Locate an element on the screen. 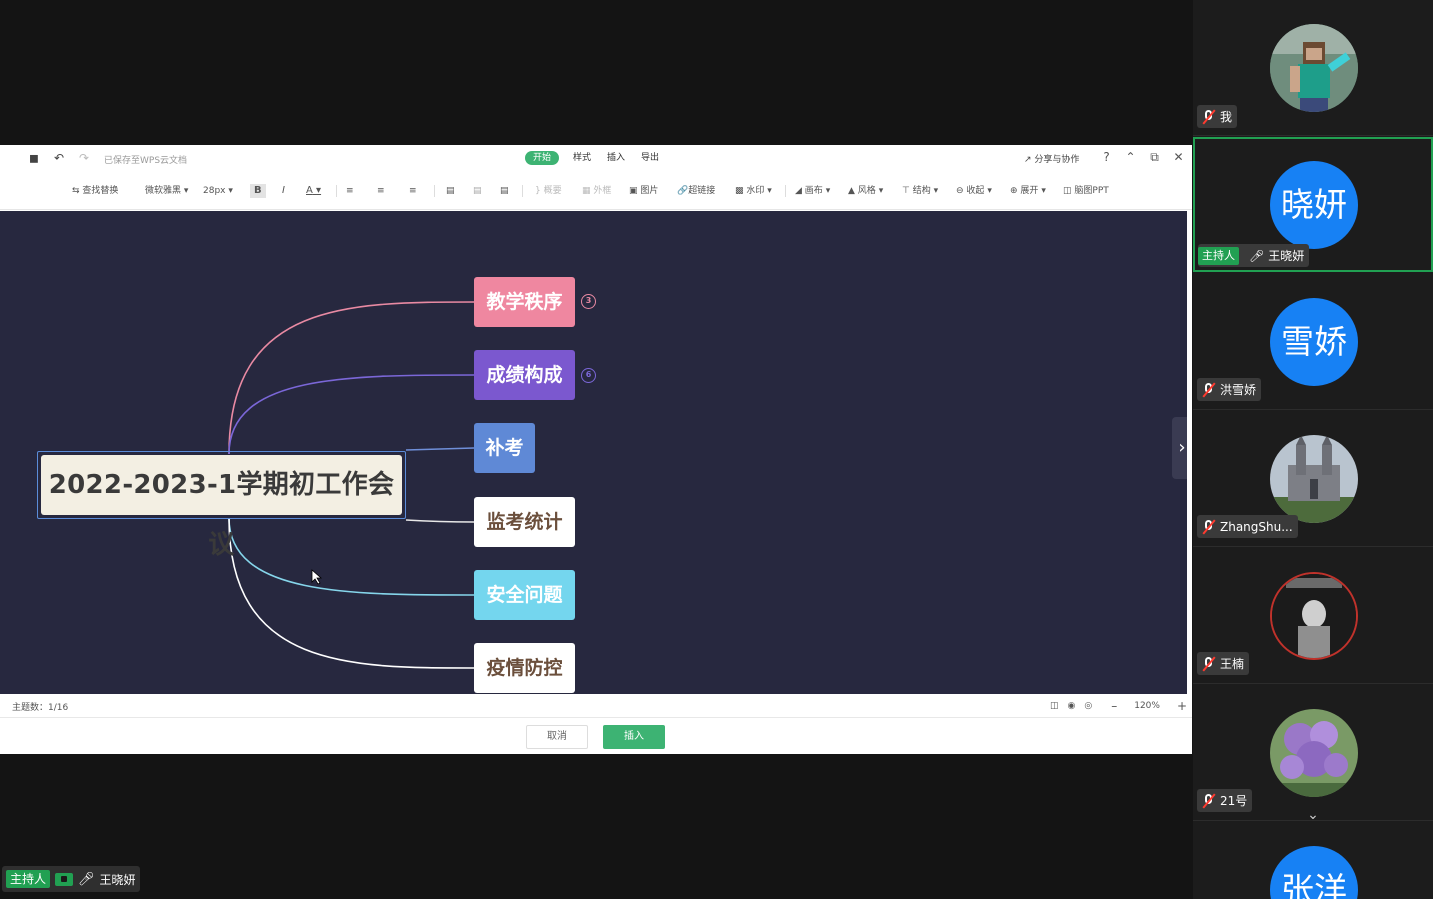 This screenshot has width=1433, height=899. restore-window-icon: ⧉ is located at coordinates (1154, 157).